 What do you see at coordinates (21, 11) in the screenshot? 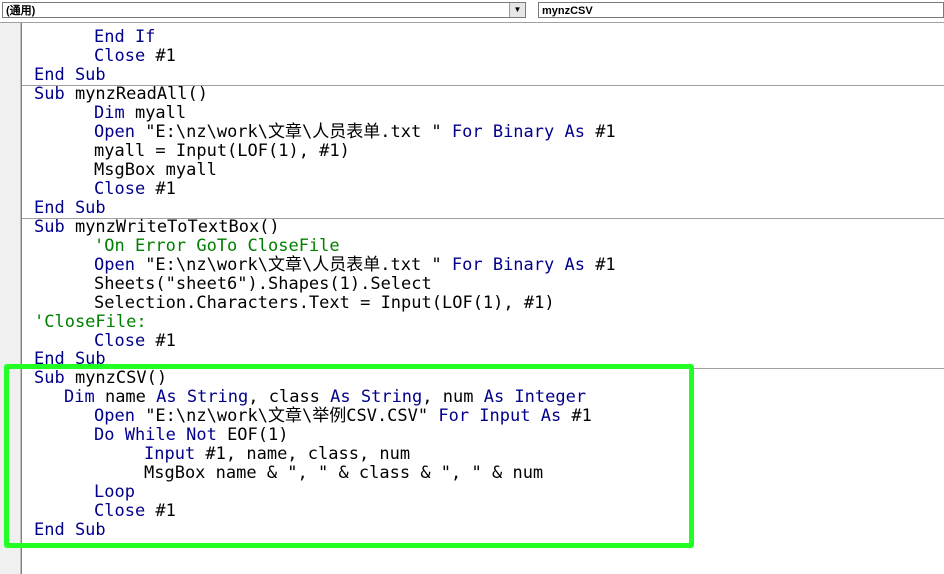
I see `object-combobox-value: (通用)` at bounding box center [21, 11].